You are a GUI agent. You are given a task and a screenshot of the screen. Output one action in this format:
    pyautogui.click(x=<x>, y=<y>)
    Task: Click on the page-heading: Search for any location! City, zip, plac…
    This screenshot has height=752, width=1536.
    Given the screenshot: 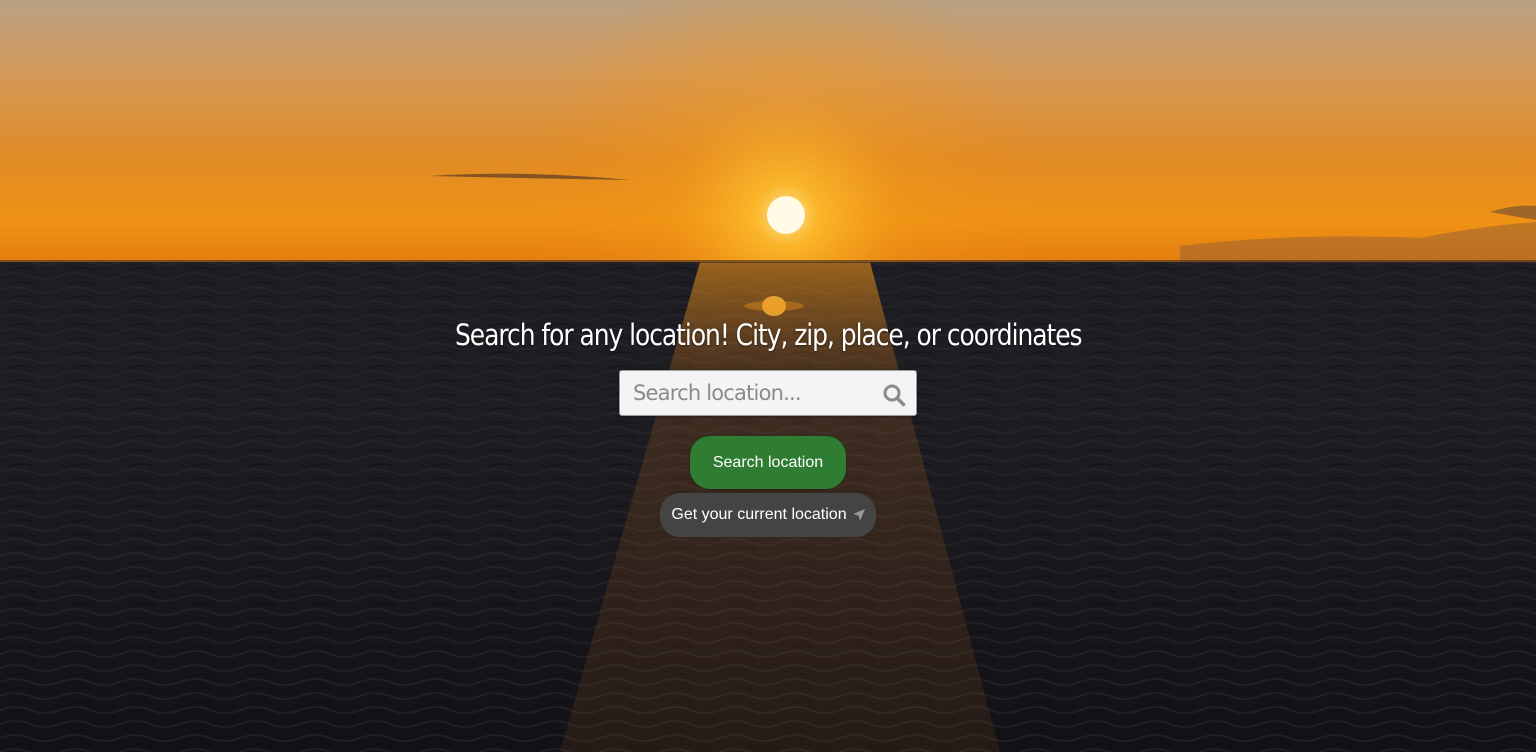 What is the action you would take?
    pyautogui.click(x=768, y=335)
    